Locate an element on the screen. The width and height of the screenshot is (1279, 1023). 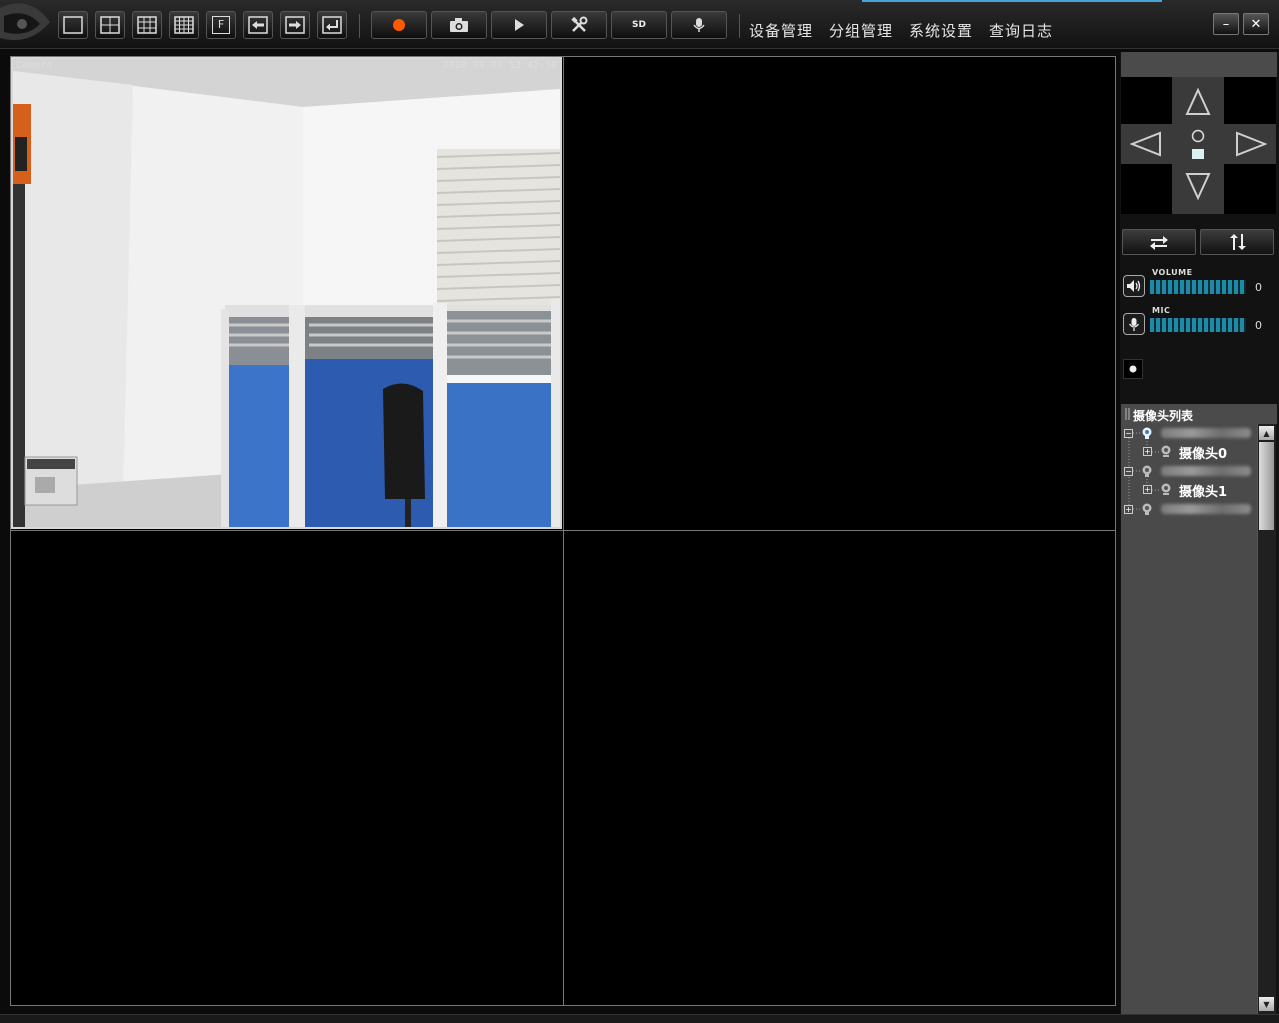
fullscreen-icon: F is located at coordinates (221, 25).